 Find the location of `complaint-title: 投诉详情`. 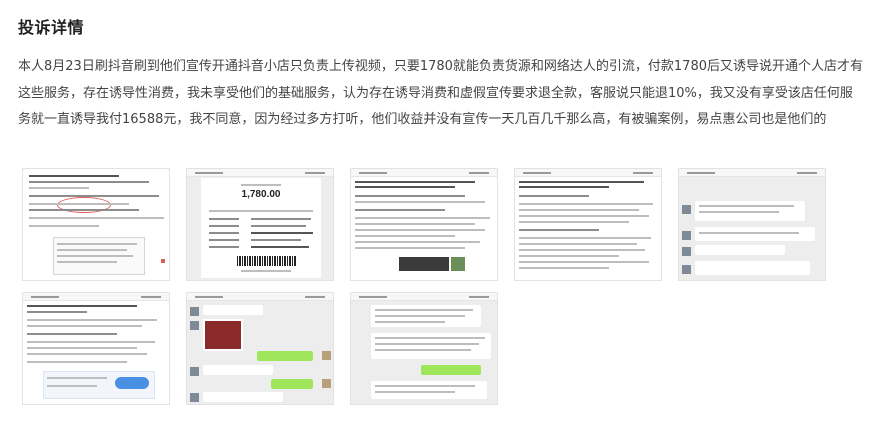

complaint-title: 投诉详情 is located at coordinates (51, 27).